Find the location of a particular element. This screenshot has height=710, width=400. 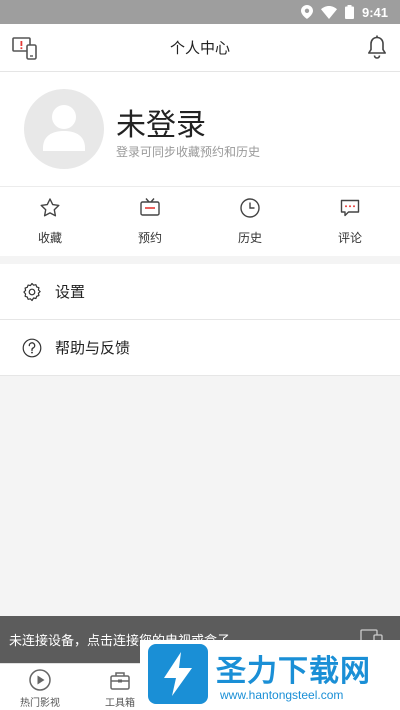

watermark-logo is located at coordinates (178, 674).